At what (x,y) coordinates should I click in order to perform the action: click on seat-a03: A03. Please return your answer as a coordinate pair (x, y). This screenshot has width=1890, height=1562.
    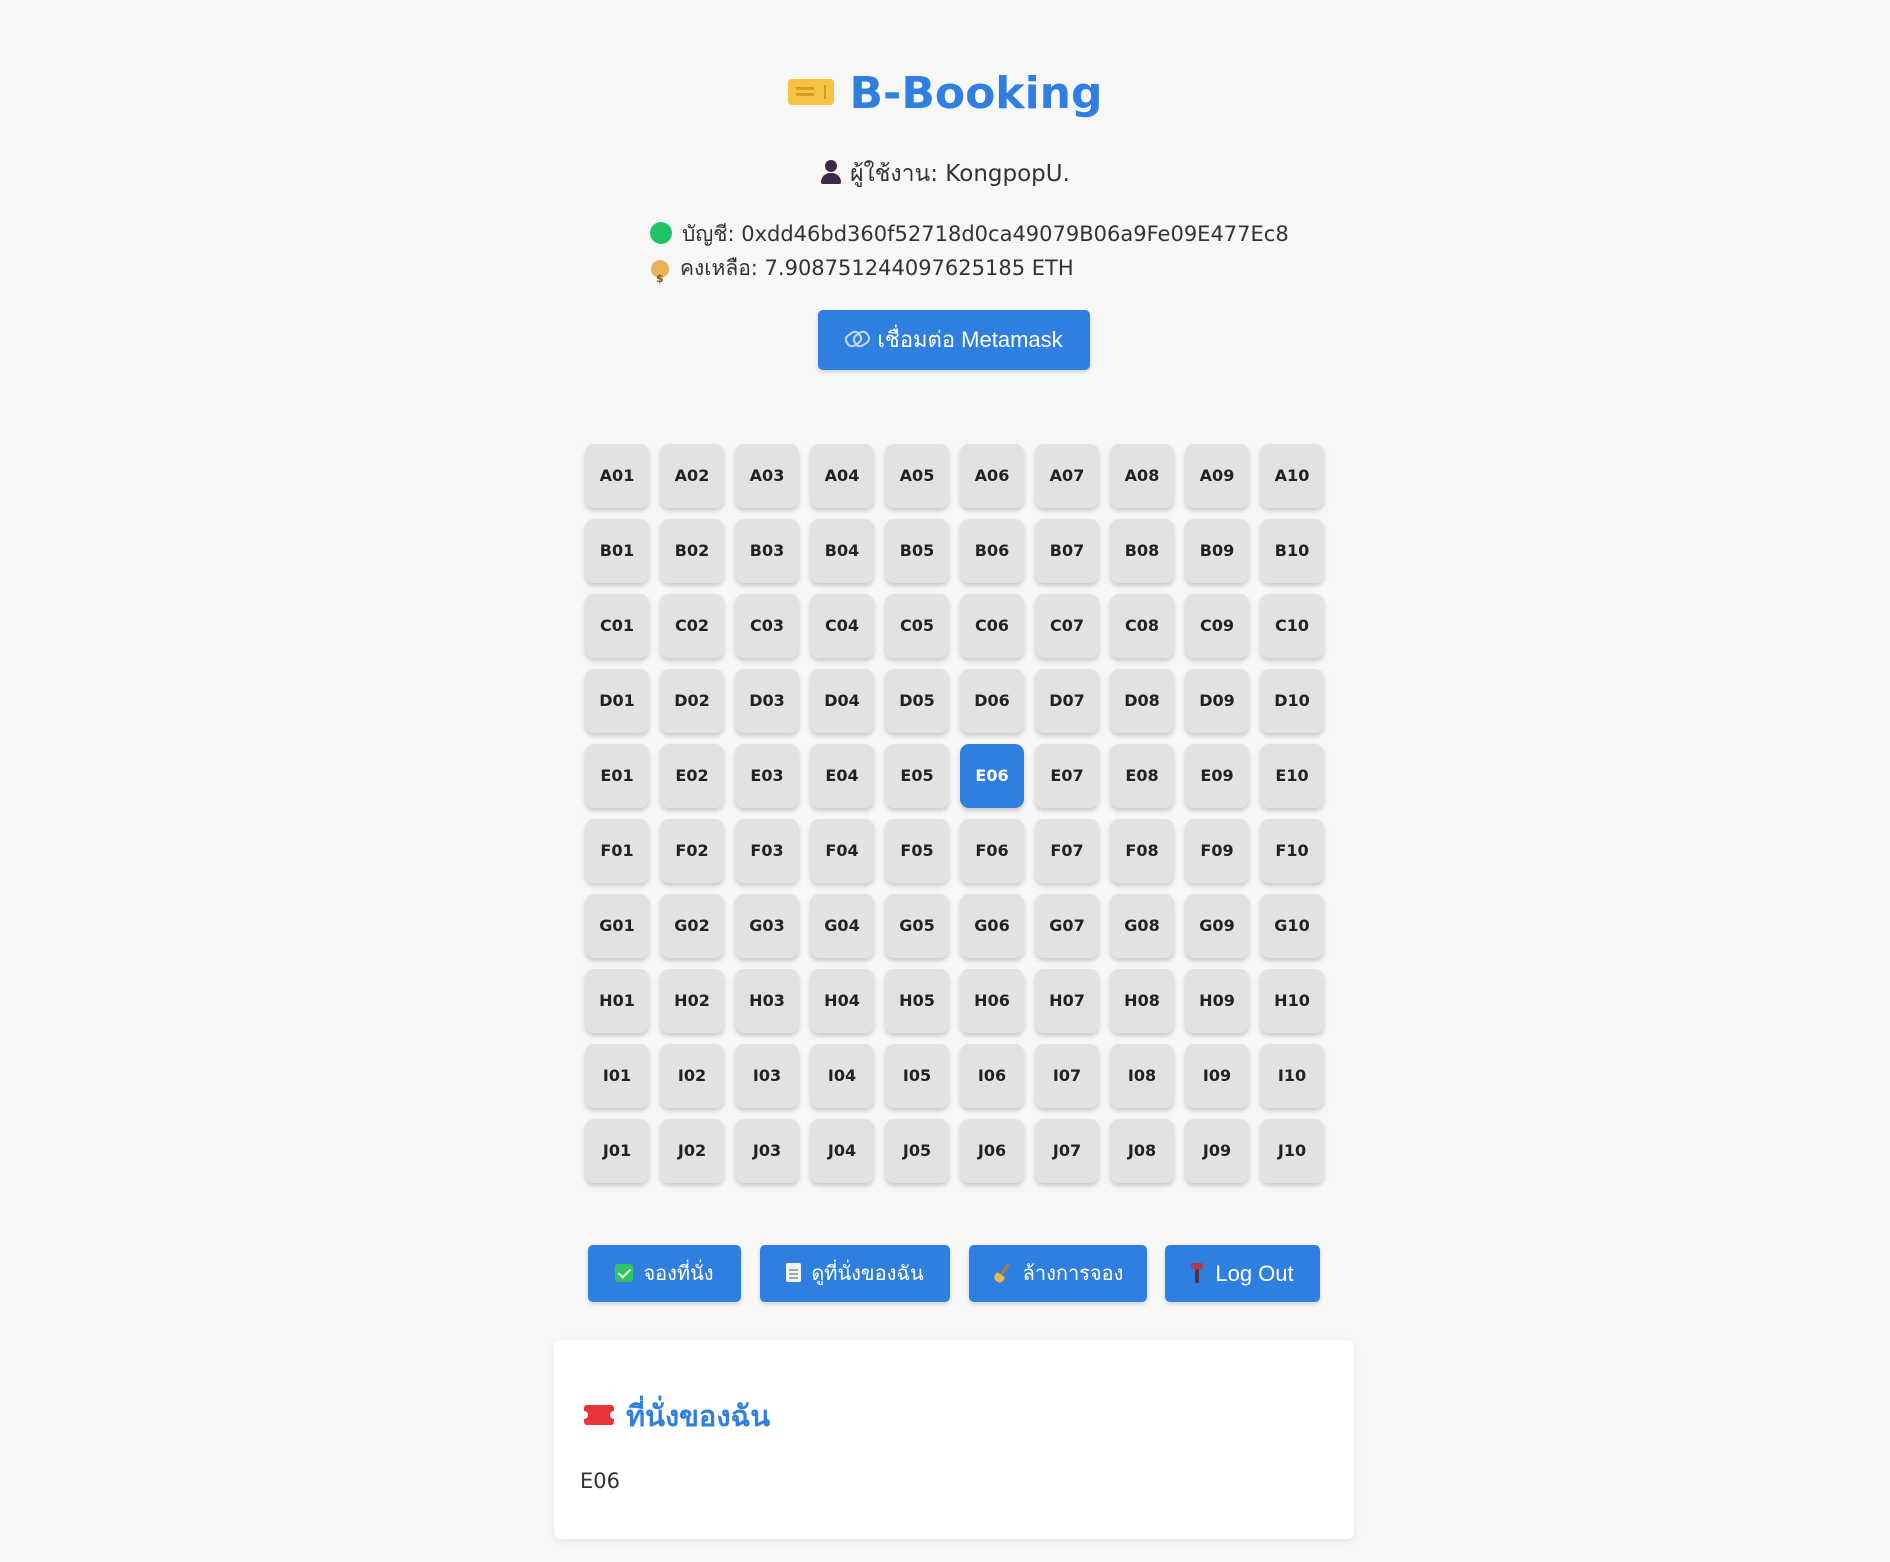
    Looking at the image, I should click on (767, 476).